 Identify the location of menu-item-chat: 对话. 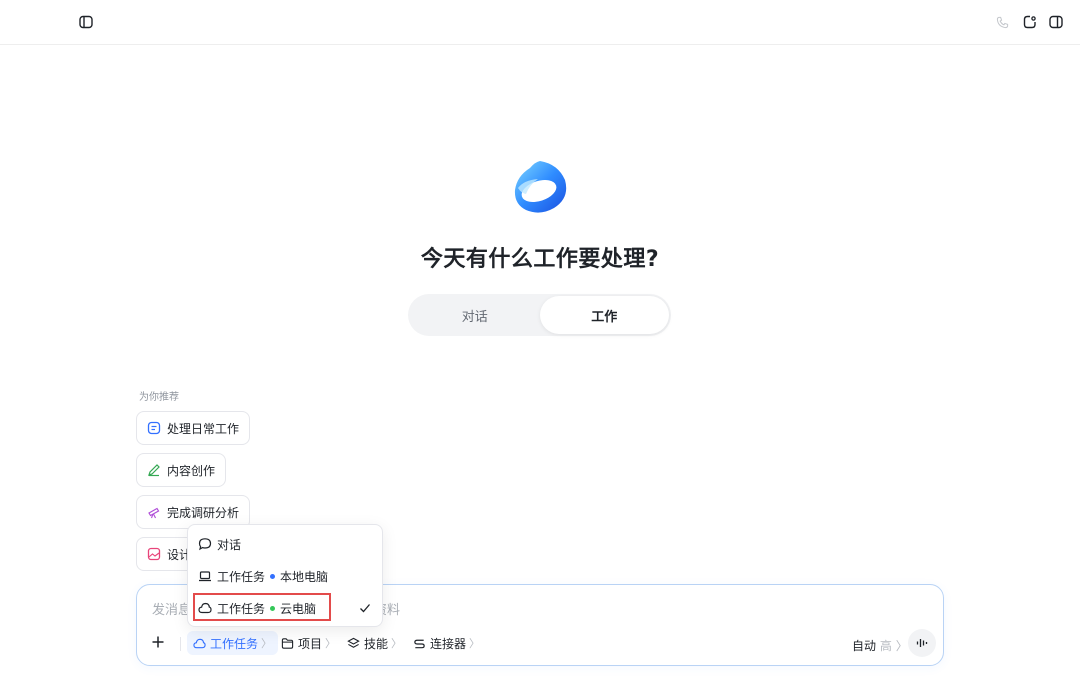
(286, 544).